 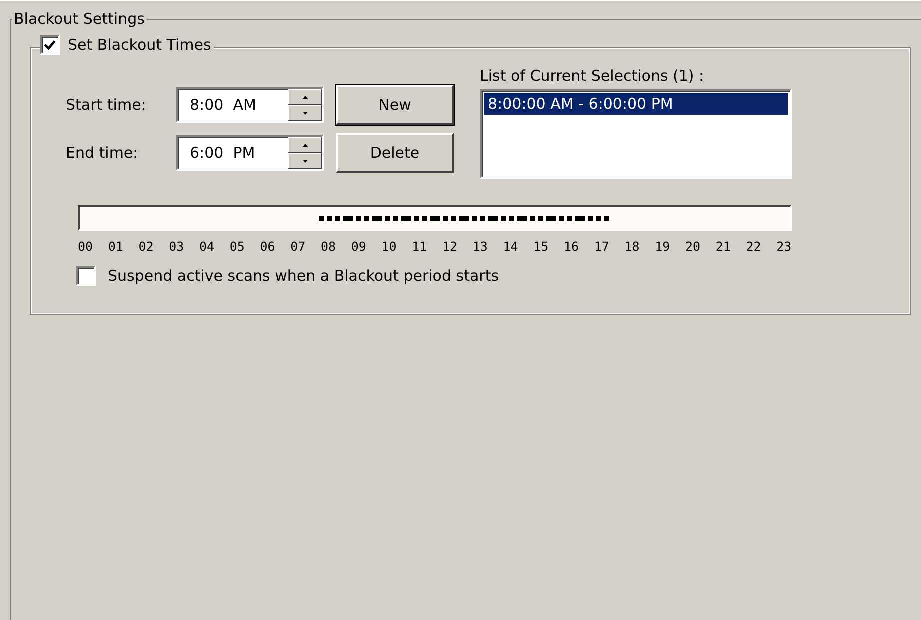 What do you see at coordinates (632, 246) in the screenshot?
I see `hour-label: 18` at bounding box center [632, 246].